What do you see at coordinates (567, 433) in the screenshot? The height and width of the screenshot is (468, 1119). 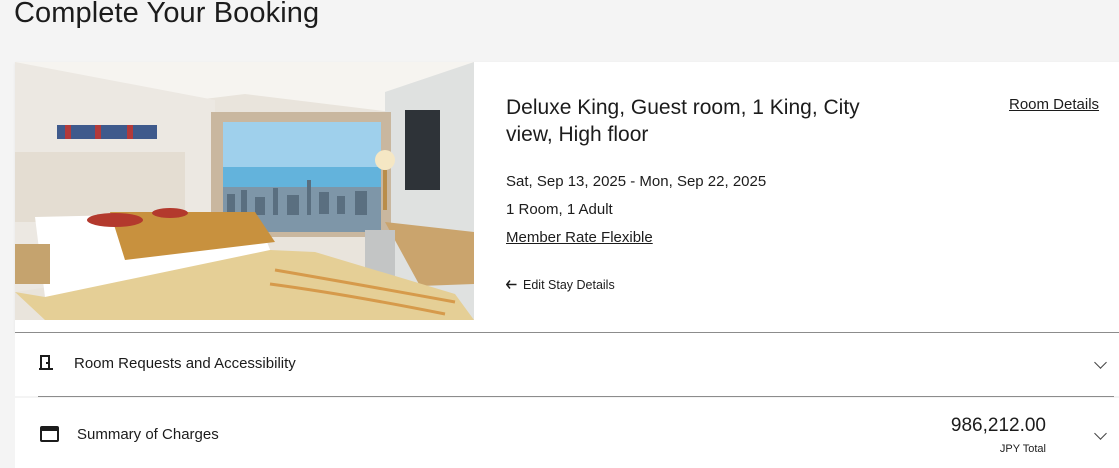 I see `summary-of-charges-section: Summary of Charges 986,212.00 JPY Total` at bounding box center [567, 433].